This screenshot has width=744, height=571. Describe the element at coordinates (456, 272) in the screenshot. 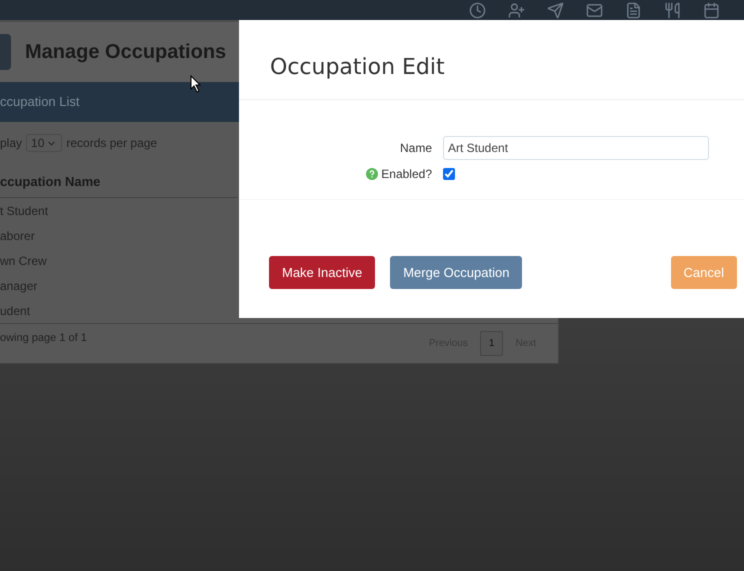

I see `merge-button: Merge Occupation` at that location.